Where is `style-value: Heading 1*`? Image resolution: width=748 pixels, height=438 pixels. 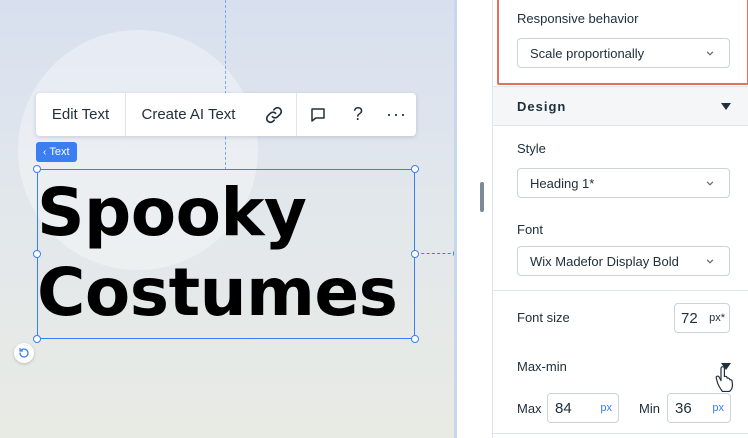 style-value: Heading 1* is located at coordinates (562, 183).